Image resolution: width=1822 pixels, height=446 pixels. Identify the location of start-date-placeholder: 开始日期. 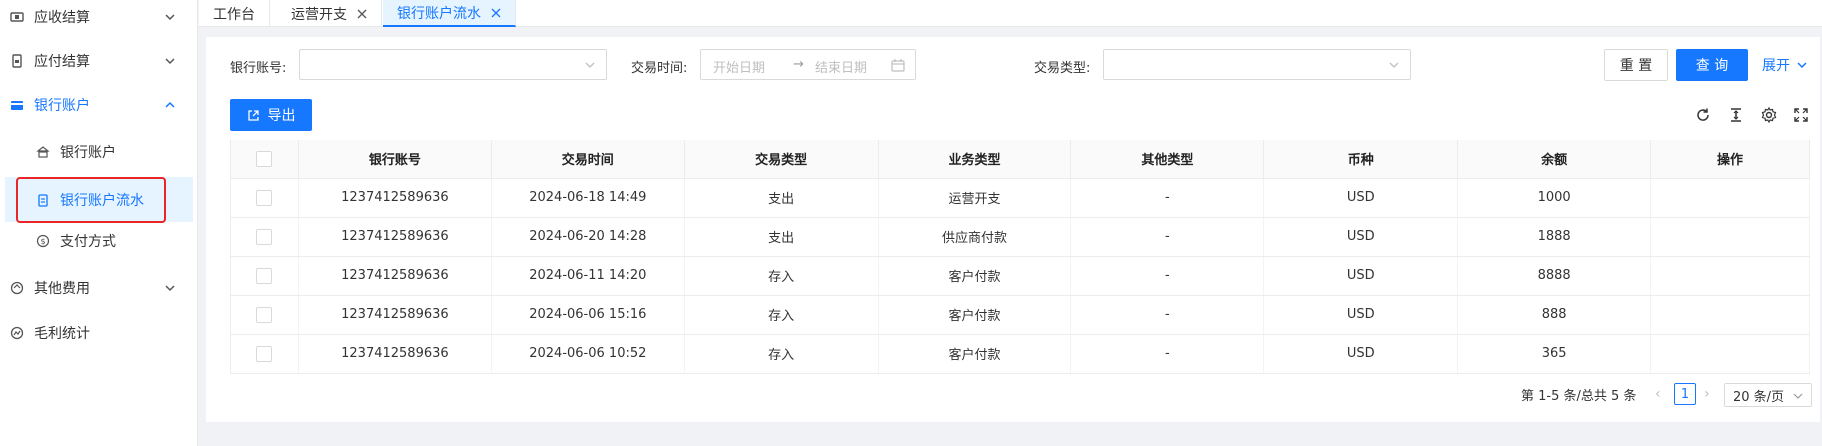
(739, 66).